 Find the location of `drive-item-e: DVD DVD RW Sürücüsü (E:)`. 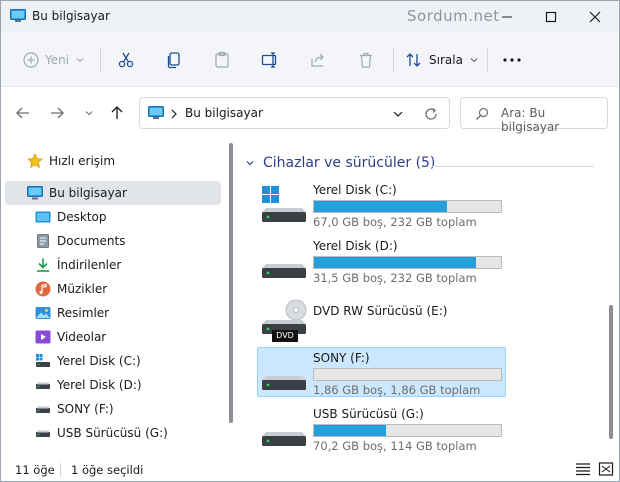

drive-item-e: DVD DVD RW Sürücüsü (E:) is located at coordinates (381, 316).